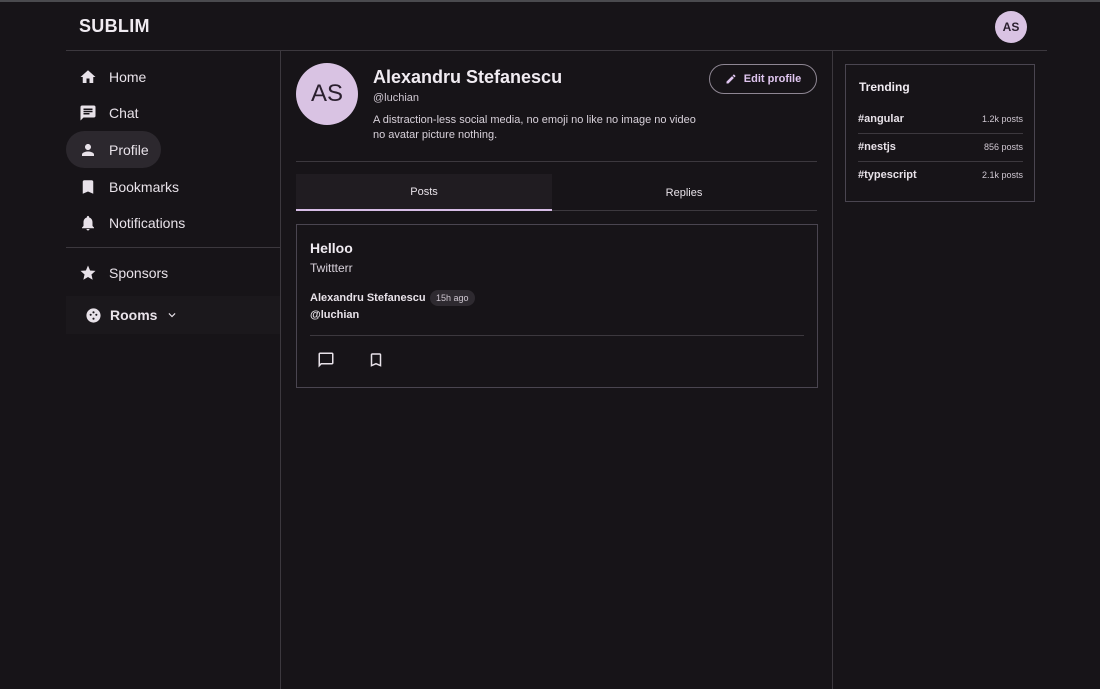 The width and height of the screenshot is (1100, 689). Describe the element at coordinates (144, 186) in the screenshot. I see `sidebar-item-label: Bookmarks` at that location.